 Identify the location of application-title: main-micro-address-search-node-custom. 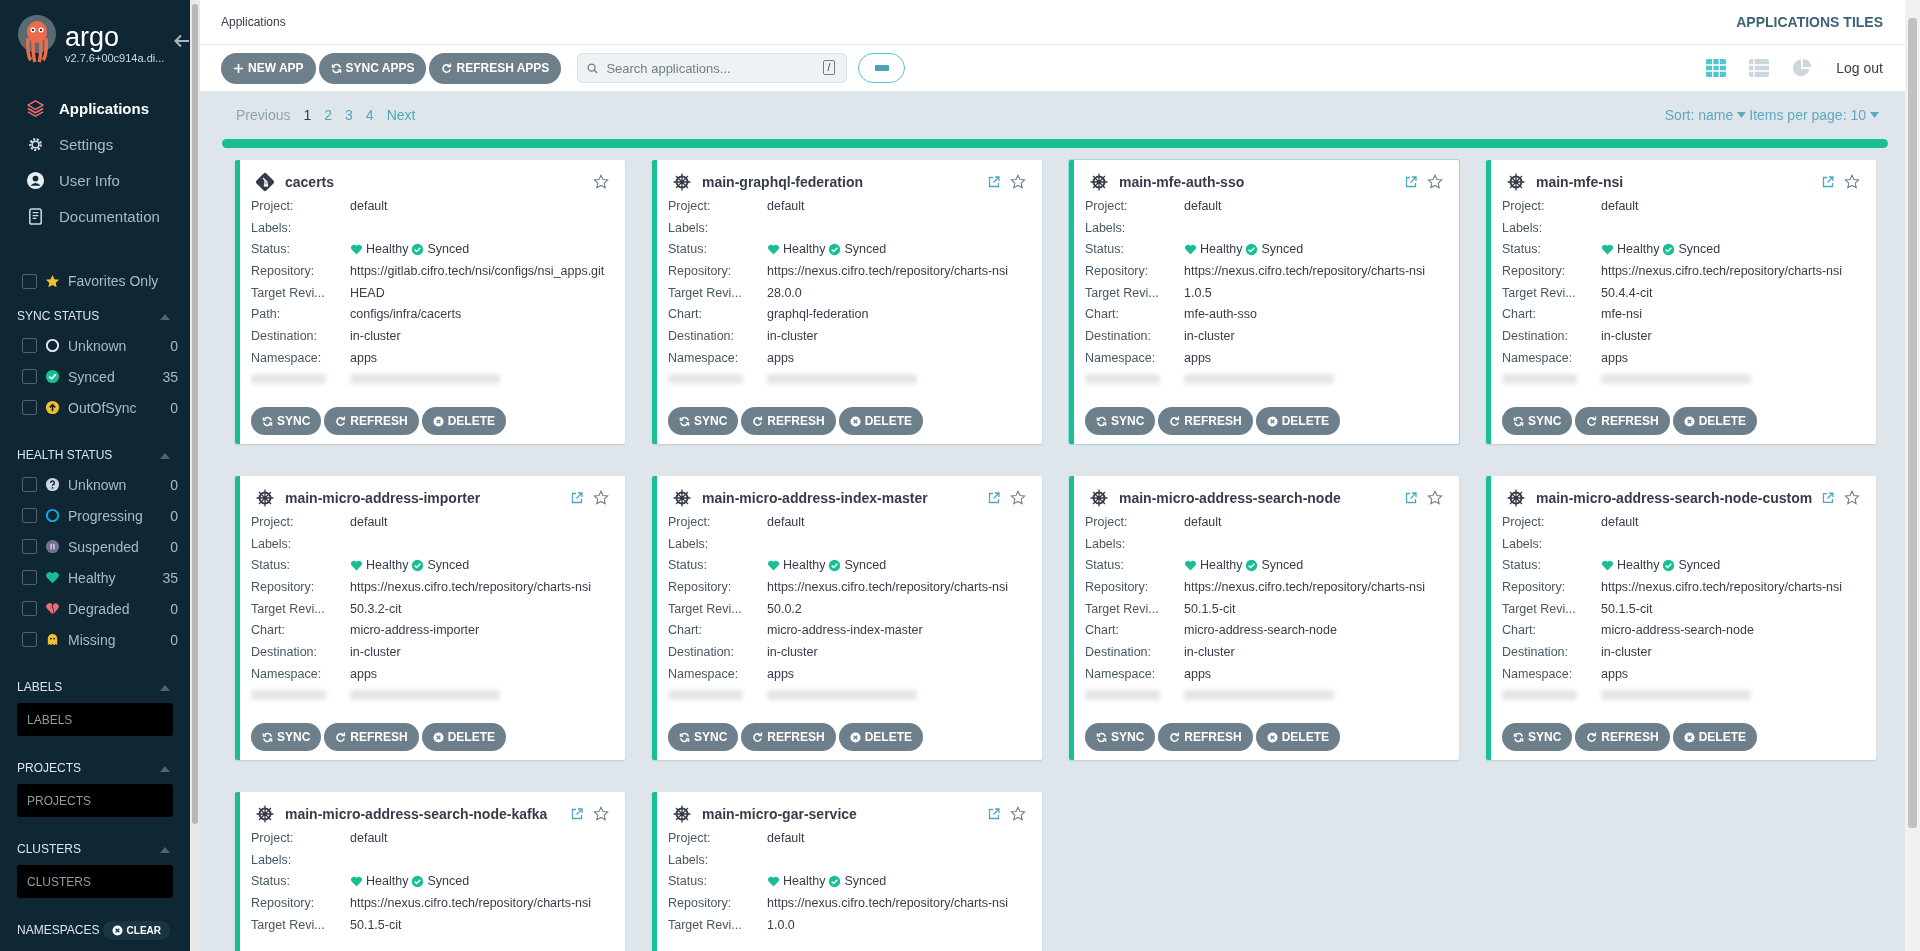
(1674, 498).